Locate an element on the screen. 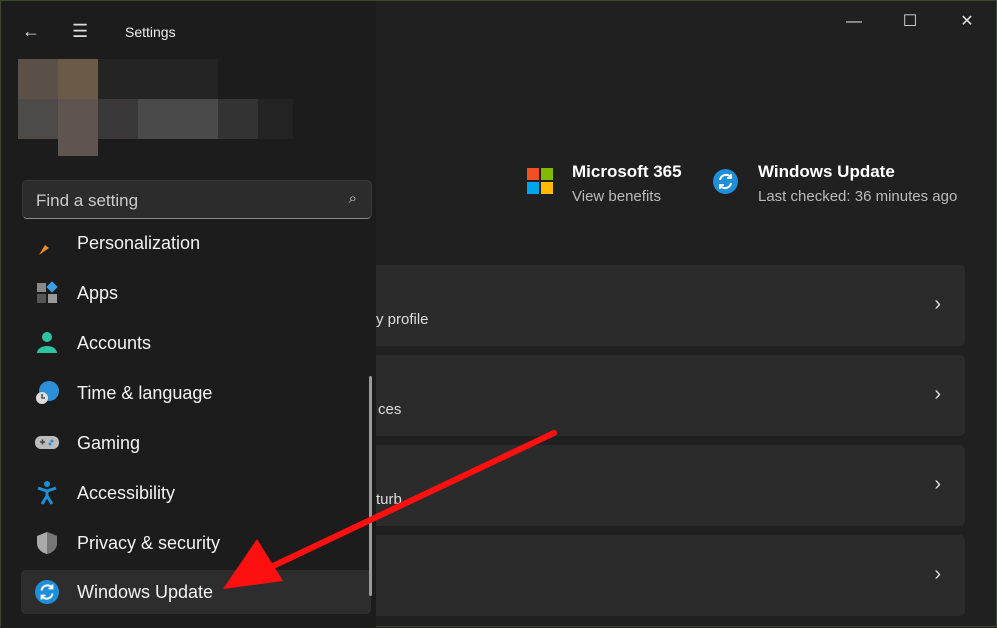  settings-card: ces › is located at coordinates (670, 395).